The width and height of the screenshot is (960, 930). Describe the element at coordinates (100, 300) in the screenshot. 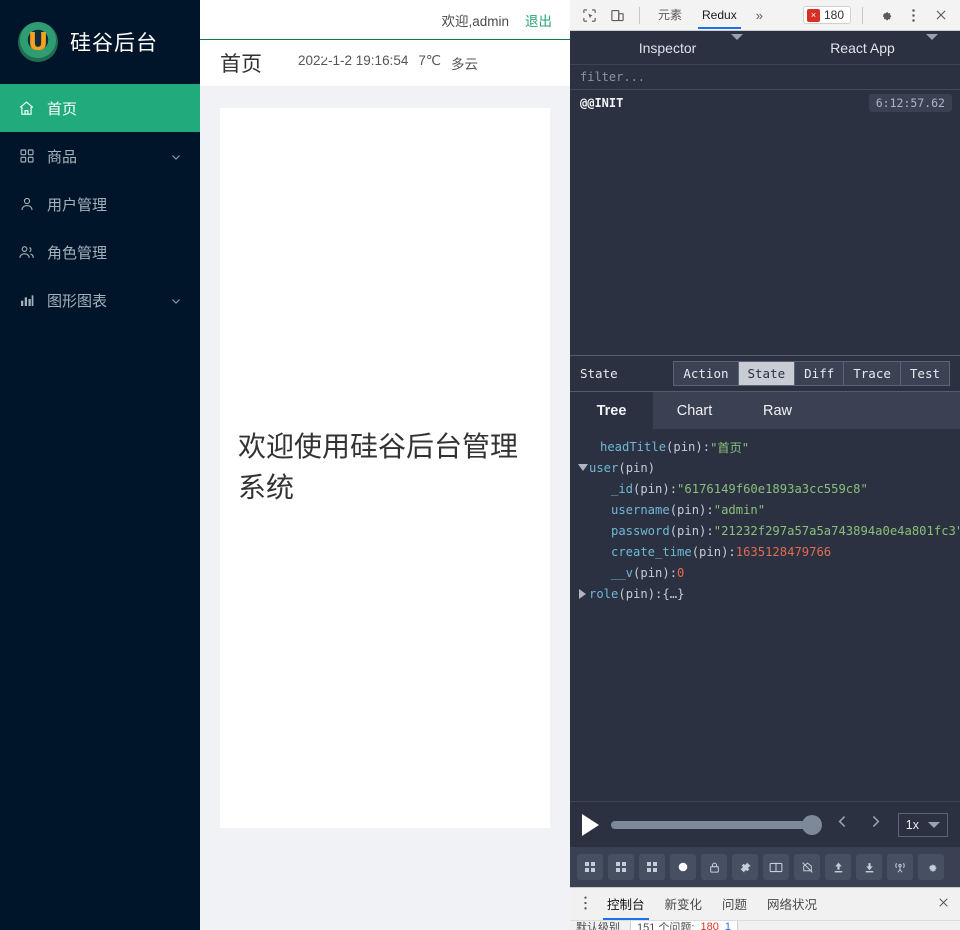

I see `sidebar-item-charts: 图形图表` at that location.